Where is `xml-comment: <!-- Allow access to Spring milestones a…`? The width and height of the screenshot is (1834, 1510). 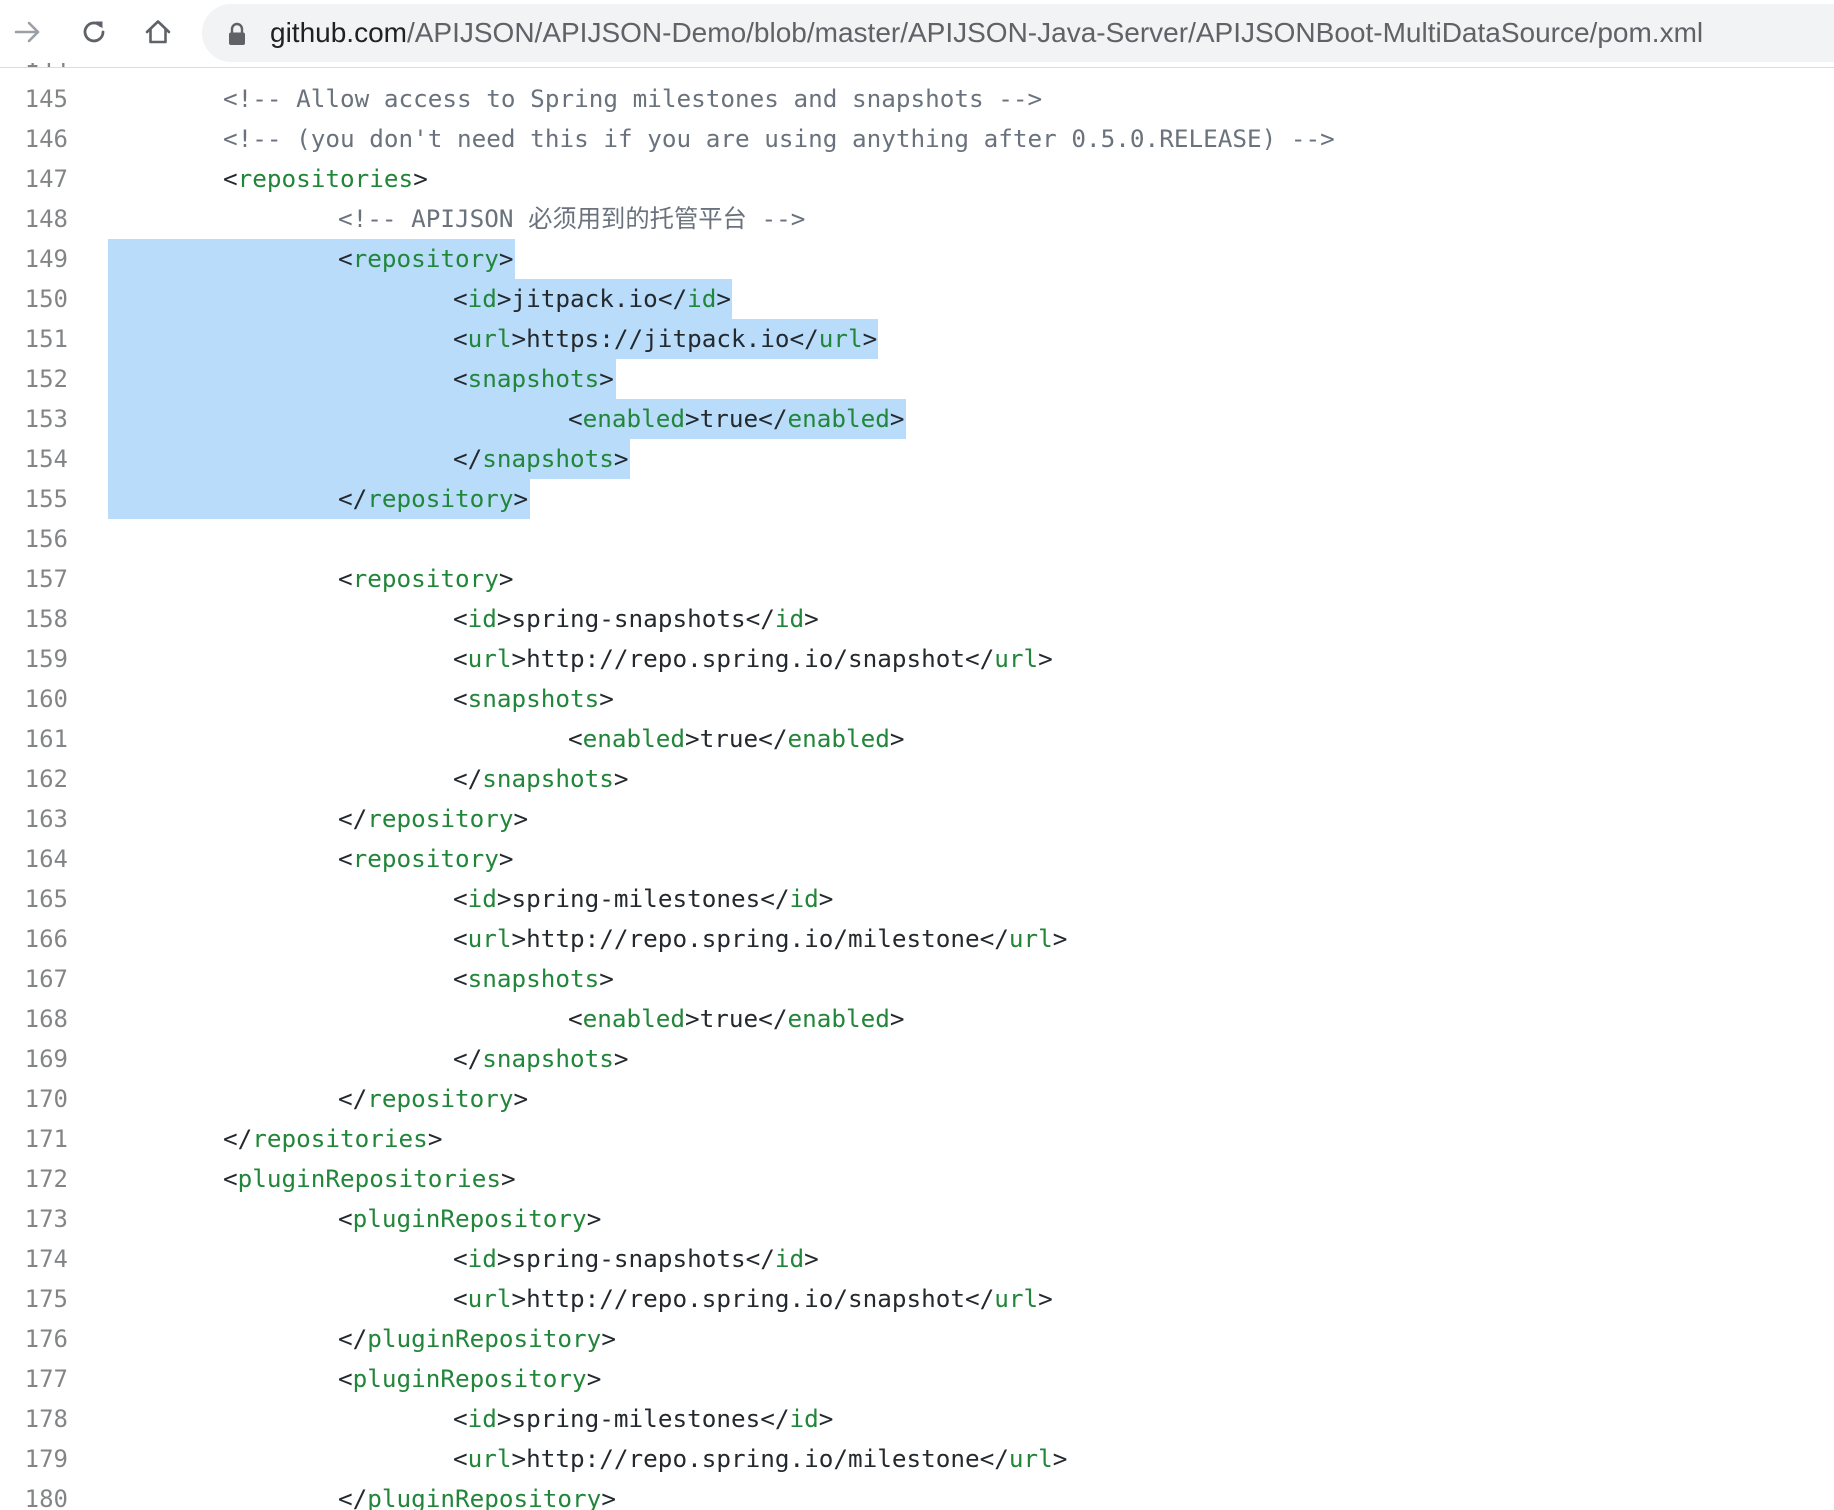
xml-comment: <!-- Allow access to Spring milestones a… is located at coordinates (633, 98).